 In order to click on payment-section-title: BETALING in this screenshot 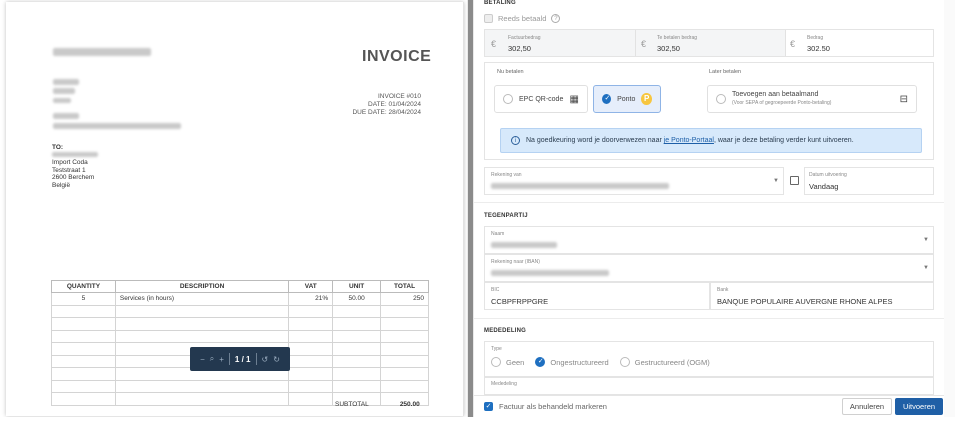, I will do `click(500, 3)`.